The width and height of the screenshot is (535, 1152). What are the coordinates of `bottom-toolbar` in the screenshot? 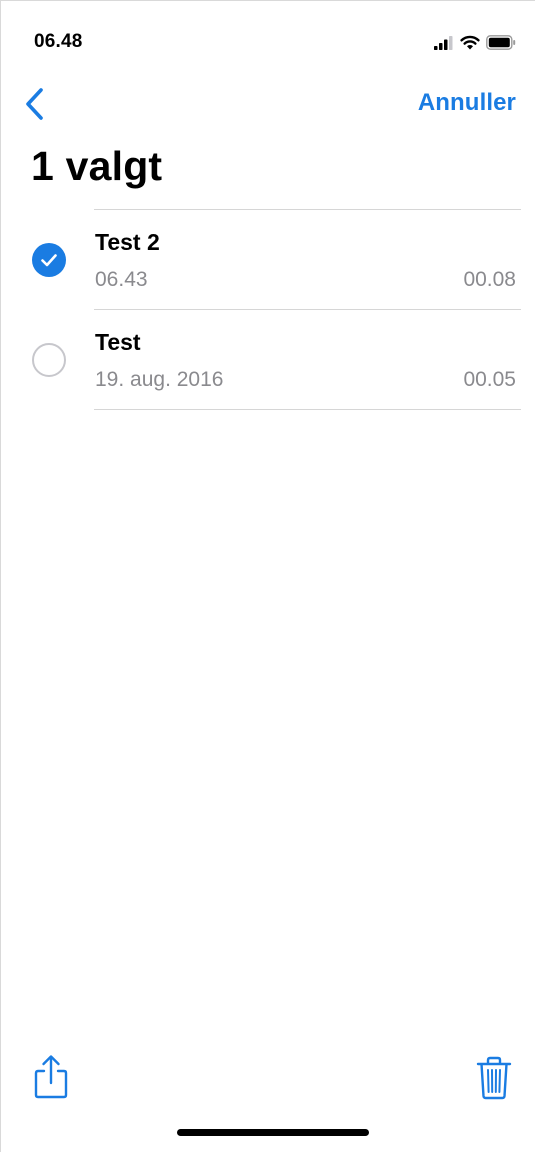 It's located at (268, 1081).